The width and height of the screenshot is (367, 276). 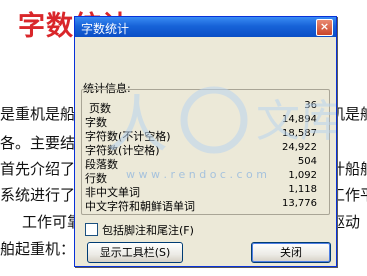 I want to click on document-line: 舶起重机：, so click(x=38, y=249).